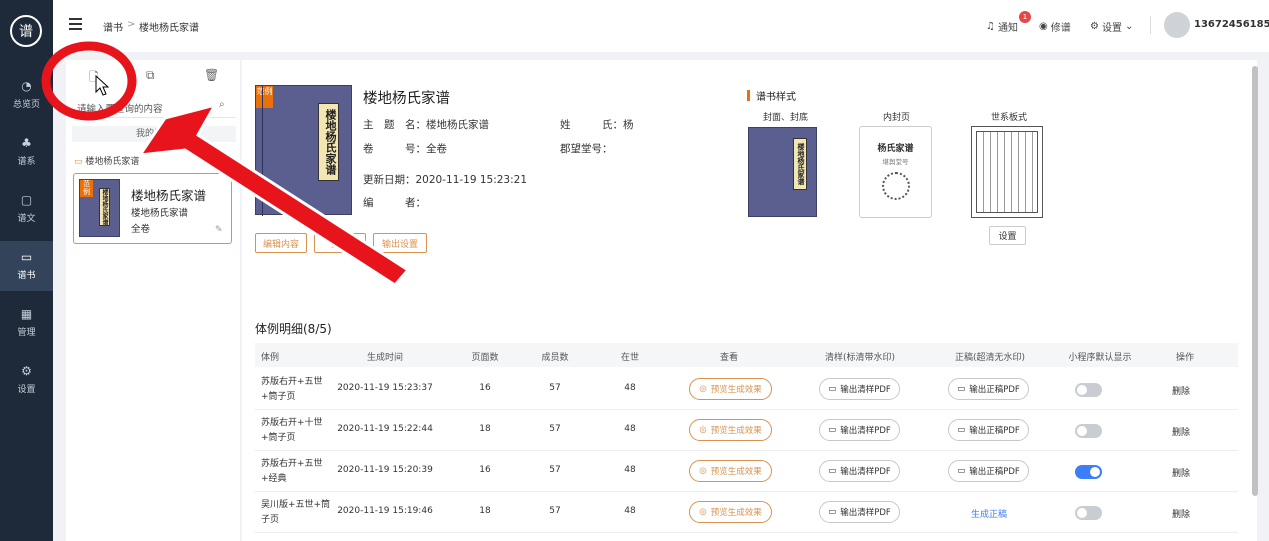 This screenshot has width=1269, height=541. Describe the element at coordinates (211, 75) in the screenshot. I see `trash-icon: 🗑` at that location.